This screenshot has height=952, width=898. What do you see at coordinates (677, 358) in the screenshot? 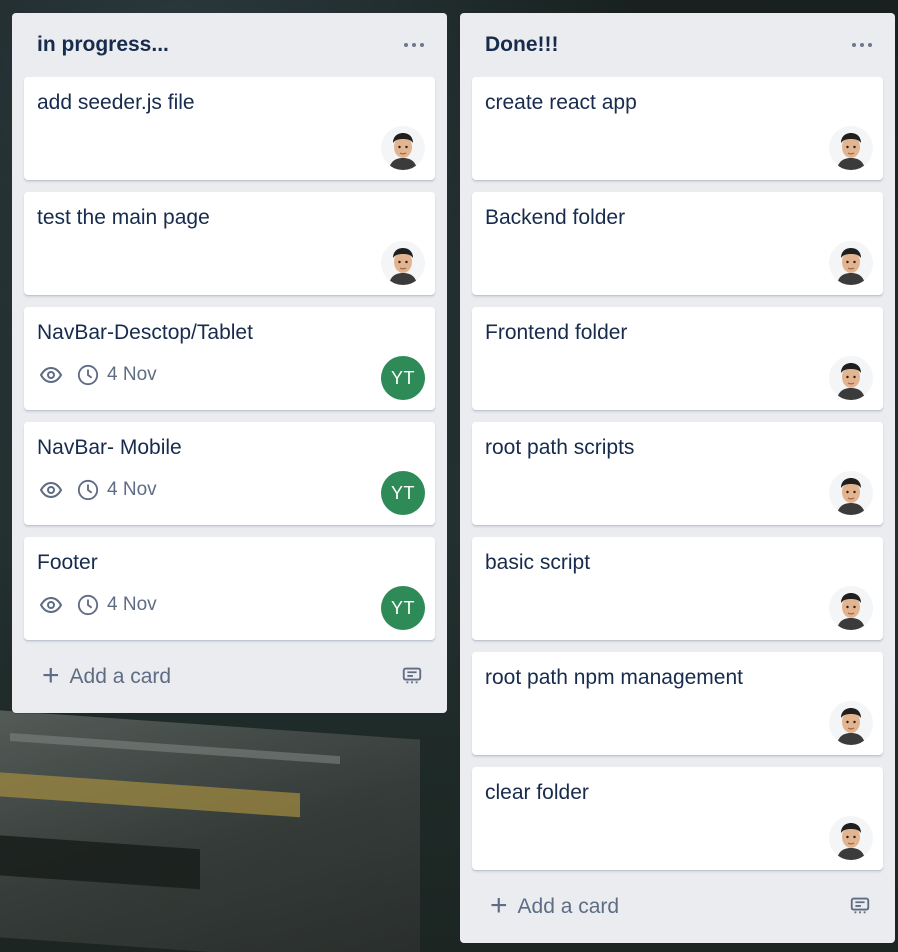
I see `card: Frontend folder` at bounding box center [677, 358].